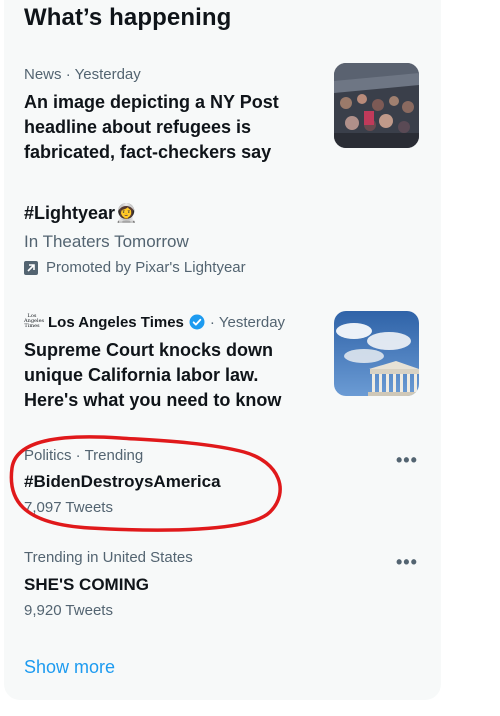 Image resolution: width=500 pixels, height=716 pixels. I want to click on promoted-text: Promoted by Pixar's Lightyear, so click(146, 267).